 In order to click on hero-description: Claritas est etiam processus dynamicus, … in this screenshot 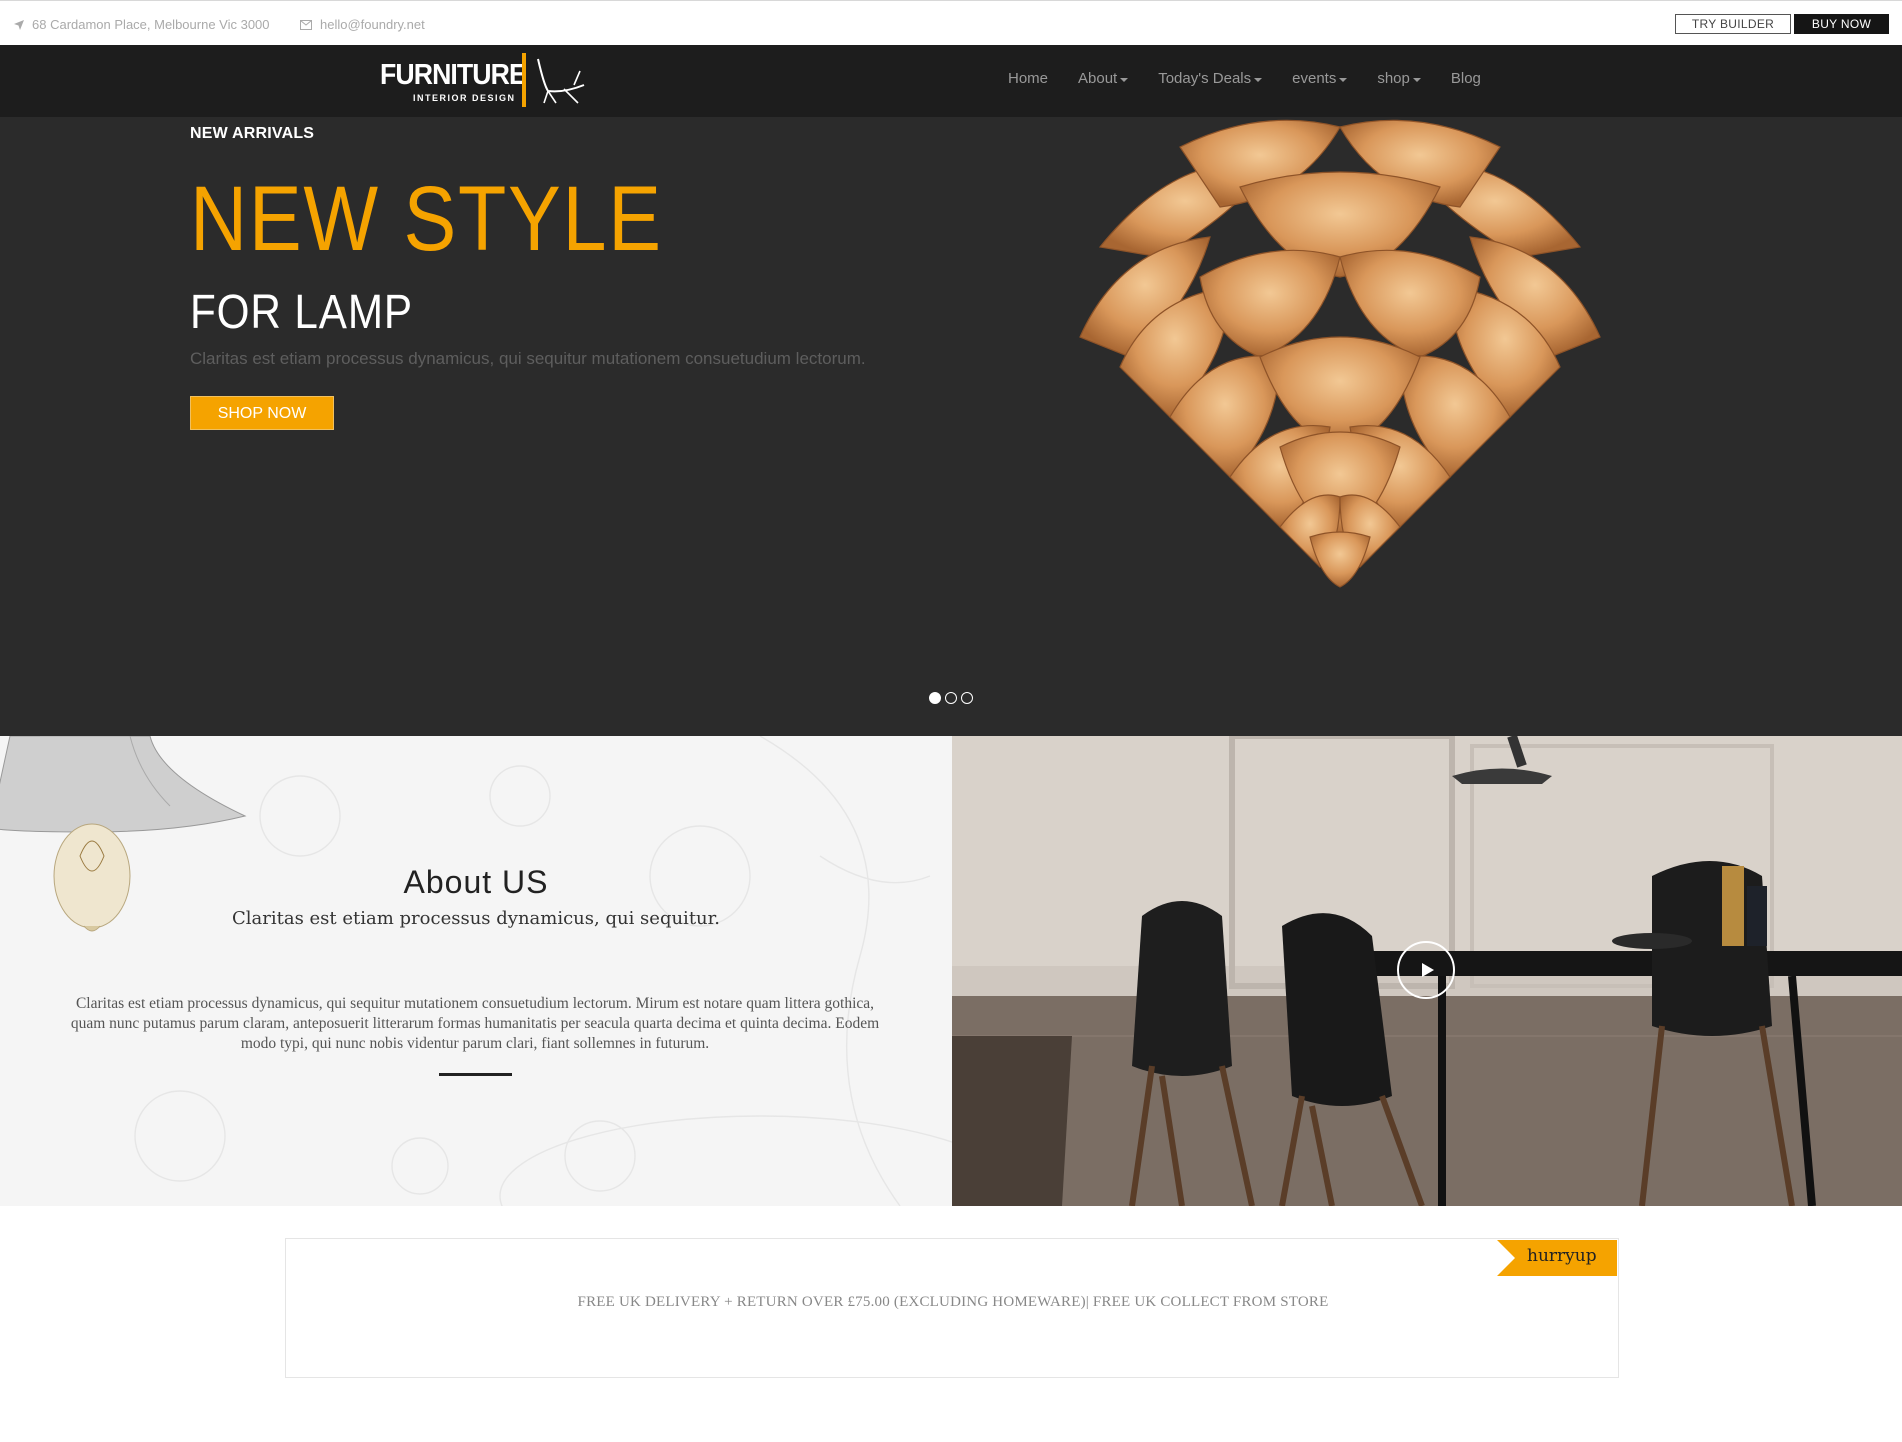, I will do `click(528, 358)`.